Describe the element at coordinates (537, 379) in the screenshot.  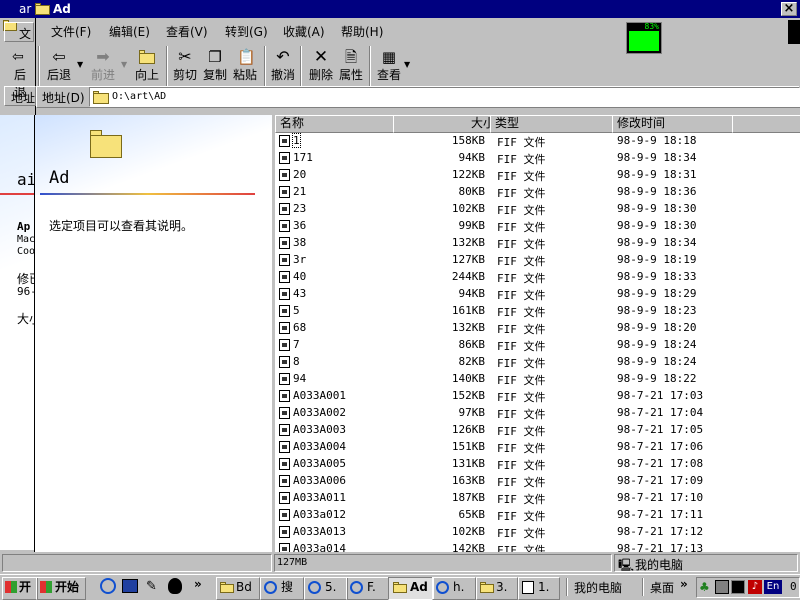
I see `file-row: 94 140KB FIF 文件 98-9-9 18:22` at that location.